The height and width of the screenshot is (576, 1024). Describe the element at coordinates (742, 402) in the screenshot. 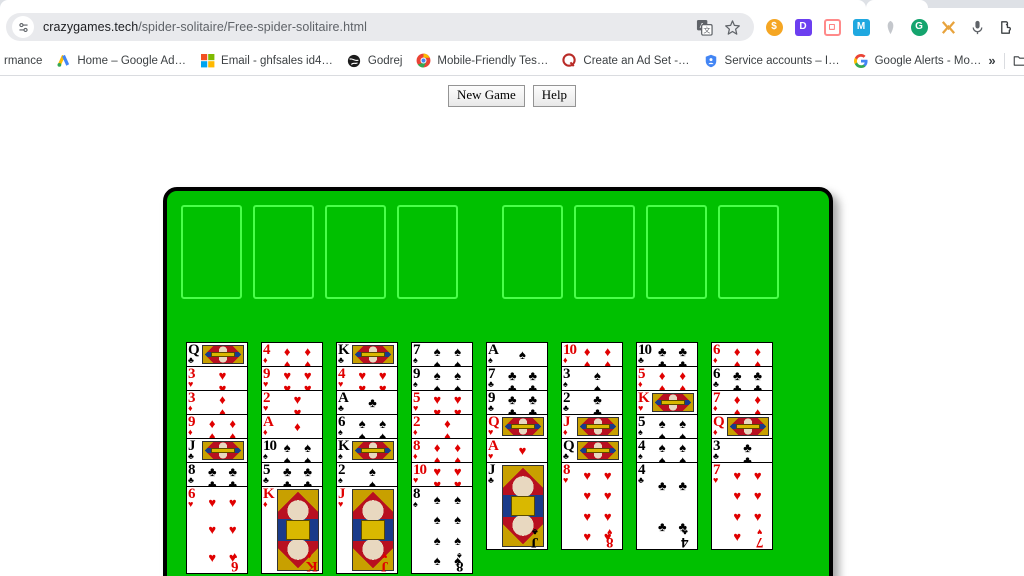

I see `card-7-♦: 7♦♦♦♦♦♦♦♦` at that location.